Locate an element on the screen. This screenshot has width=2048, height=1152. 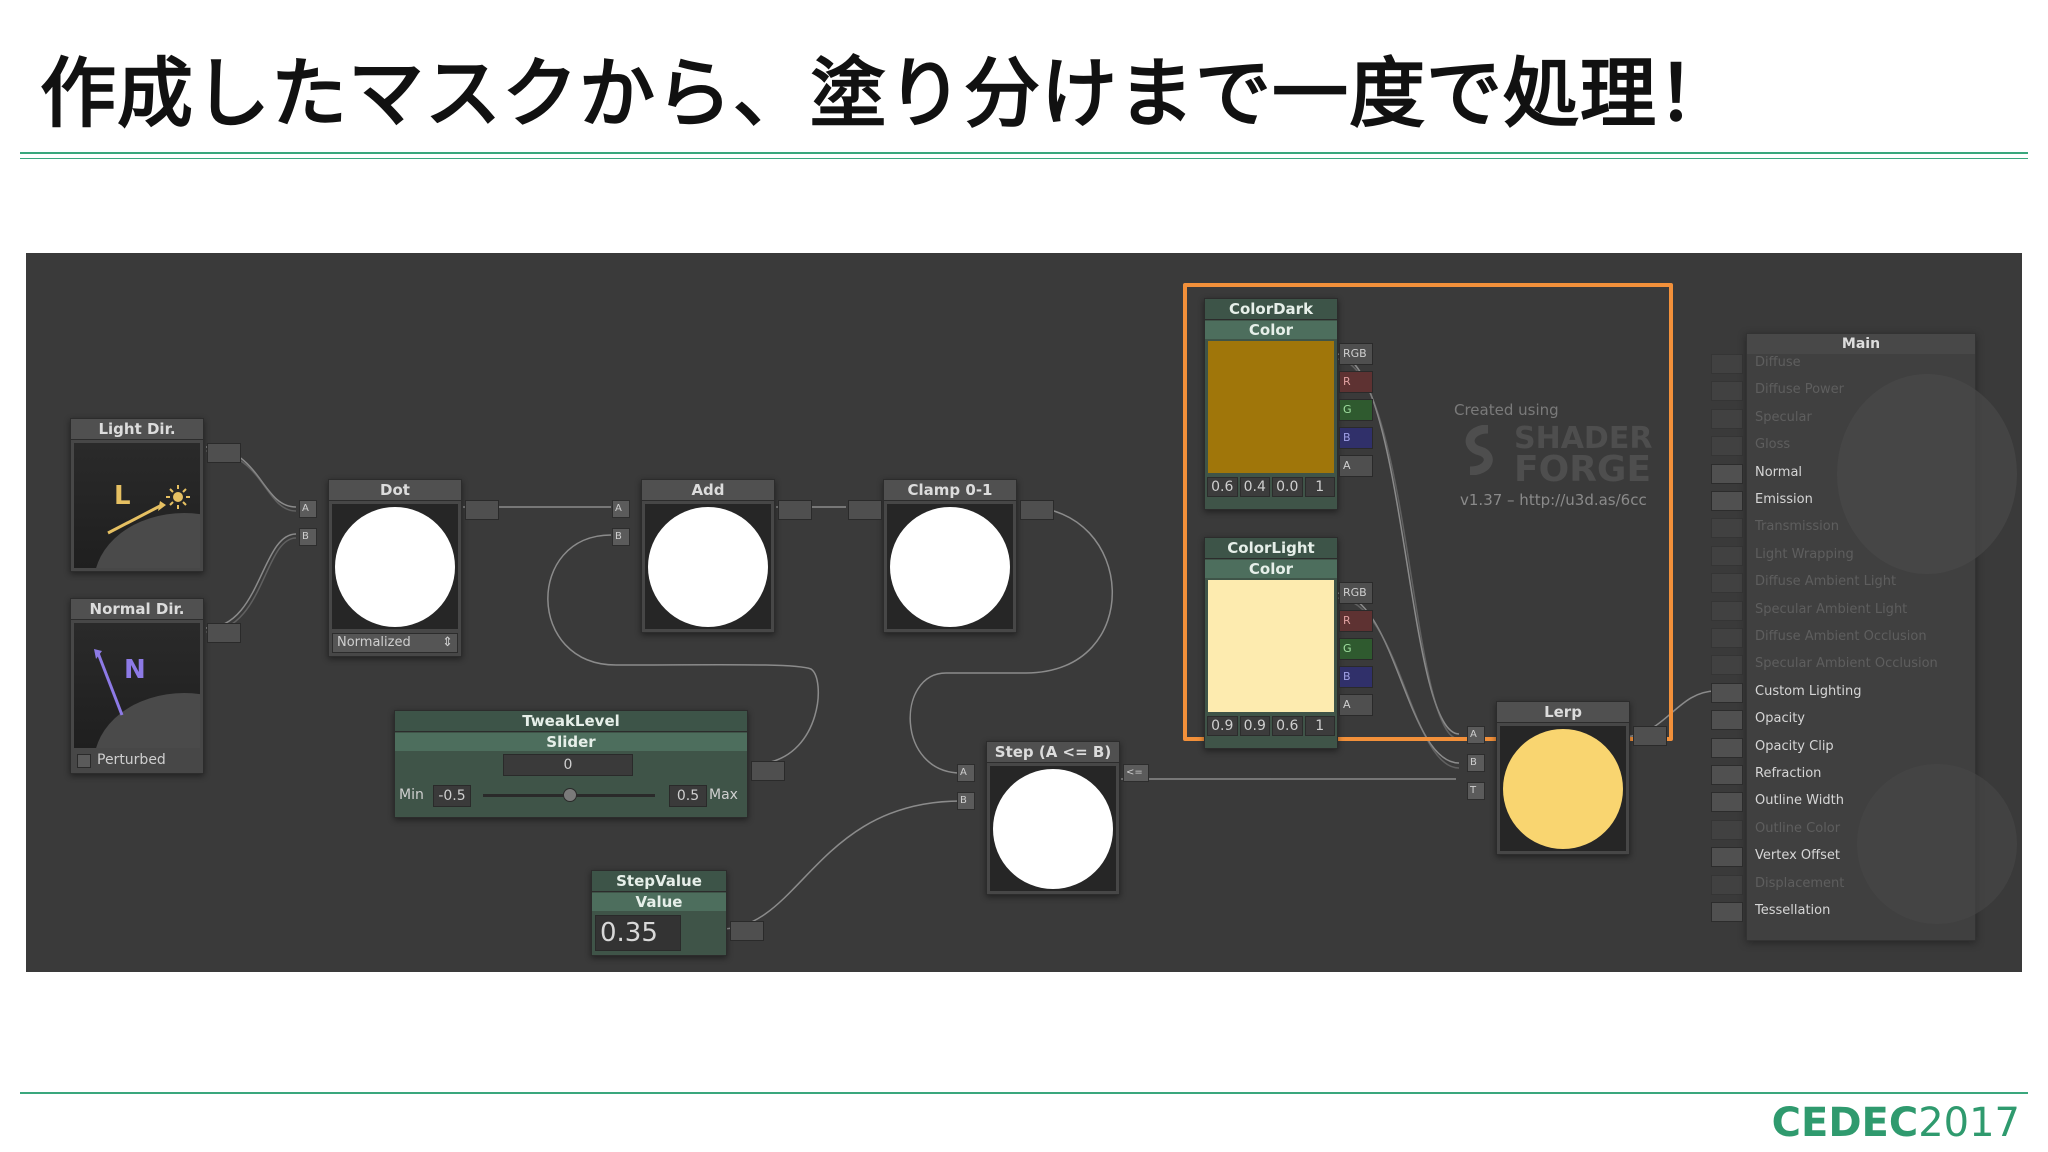
step-input-b: B is located at coordinates (966, 801).